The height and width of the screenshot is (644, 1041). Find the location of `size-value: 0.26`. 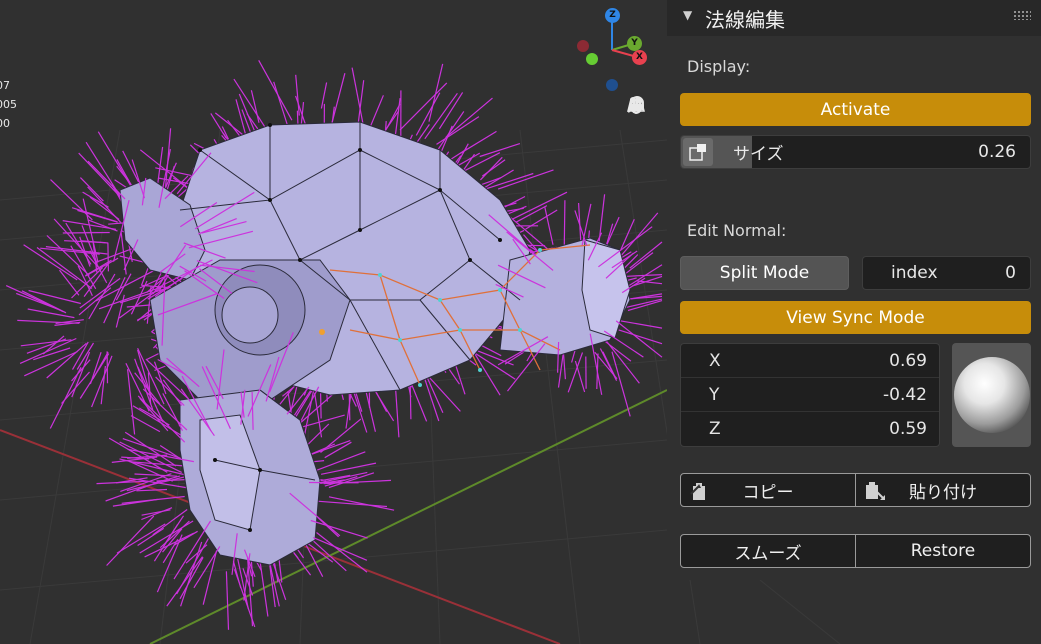

size-value: 0.26 is located at coordinates (997, 152).